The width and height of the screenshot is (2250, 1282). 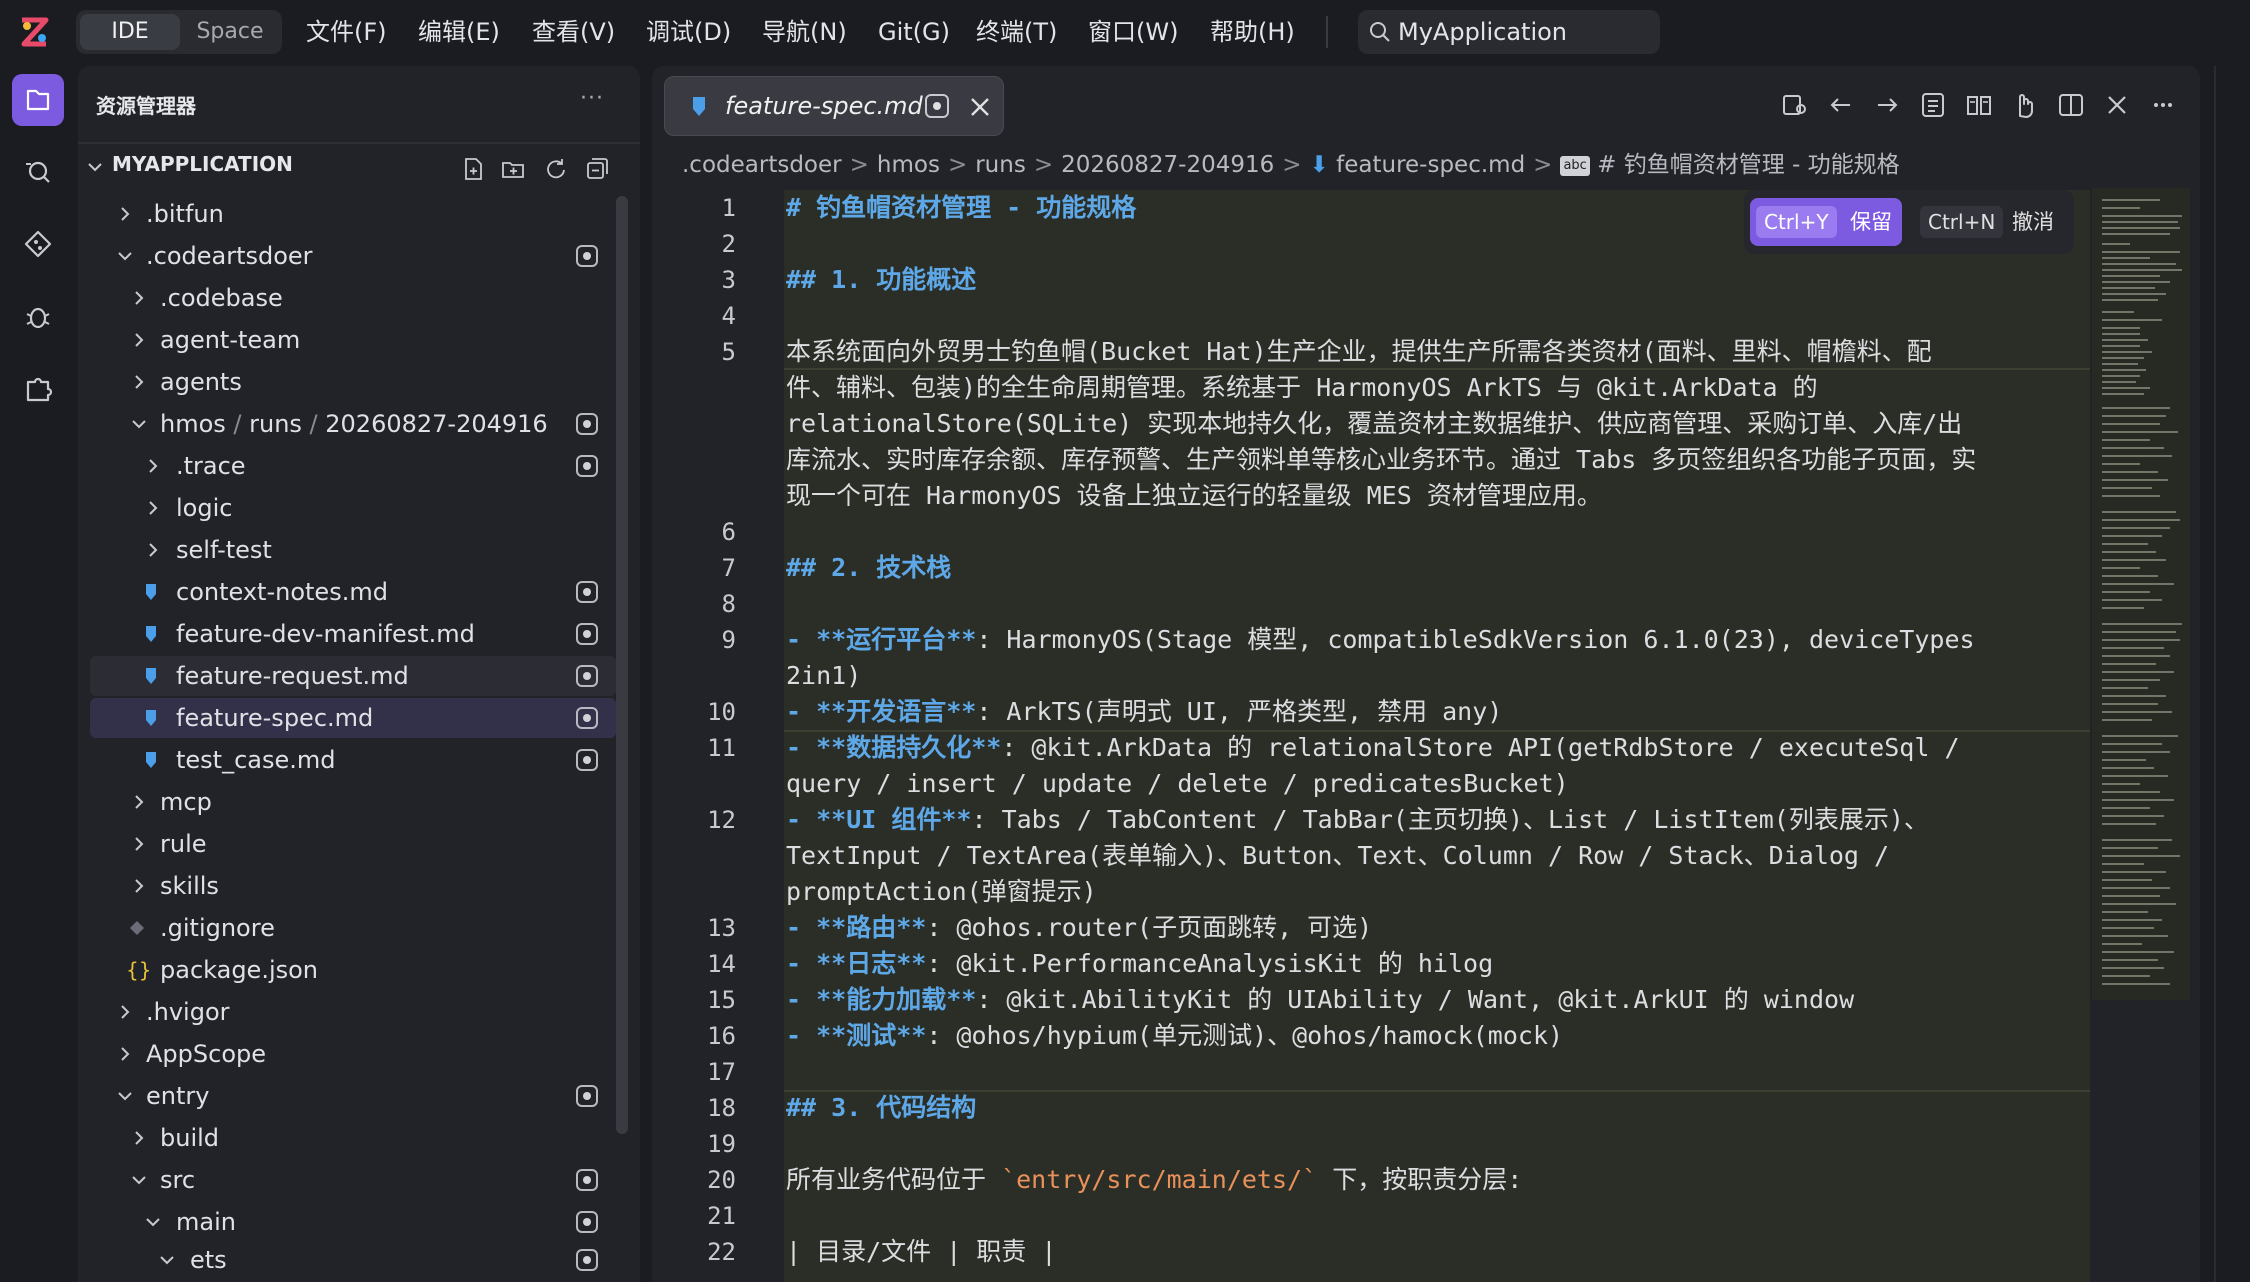 I want to click on code-line-wrap: 2in1), so click(x=823, y=676).